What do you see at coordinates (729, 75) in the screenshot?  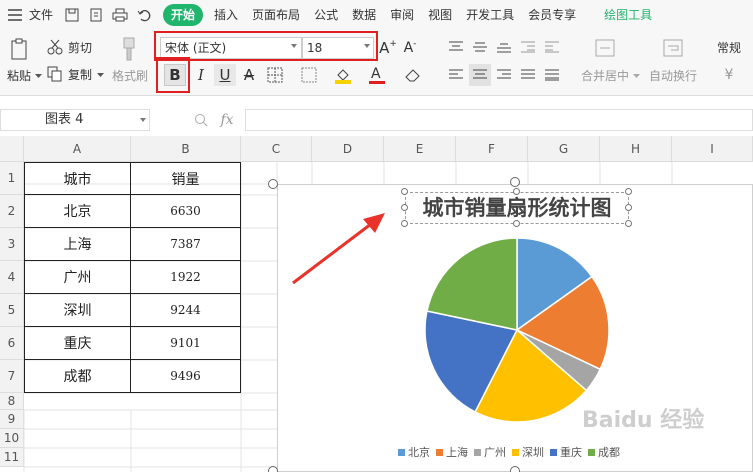 I see `currency-icon: ¥` at bounding box center [729, 75].